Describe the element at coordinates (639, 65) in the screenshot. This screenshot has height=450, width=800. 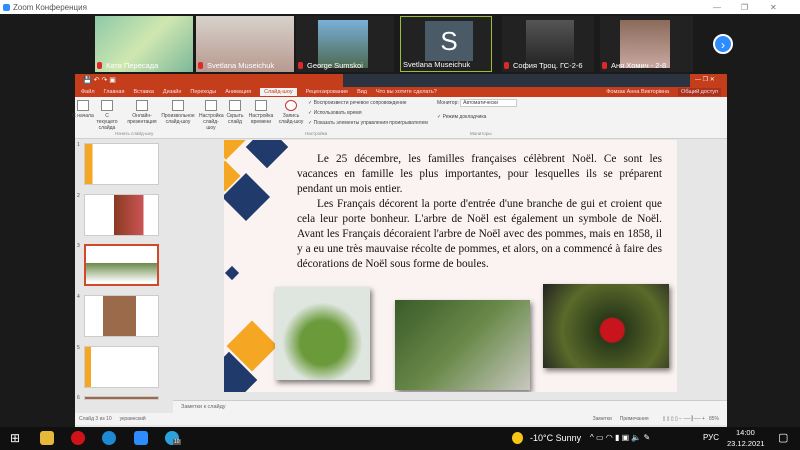
I see `participant-name: Аня Хомич - 2-8` at that location.